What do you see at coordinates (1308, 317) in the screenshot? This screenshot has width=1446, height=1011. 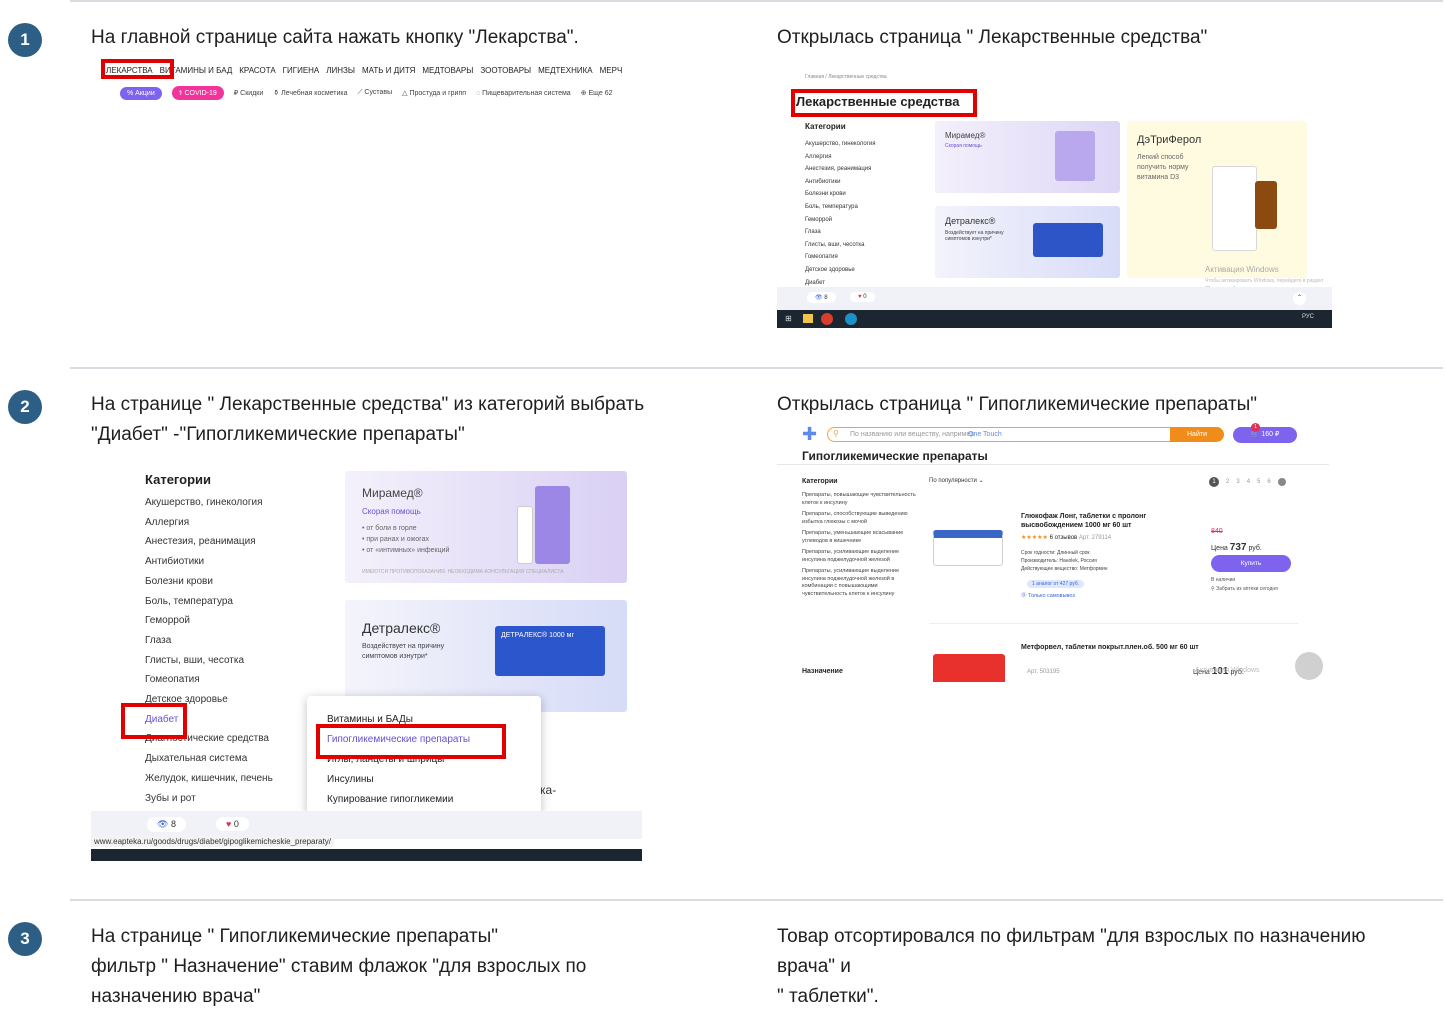 I see `tray-language: РУС` at bounding box center [1308, 317].